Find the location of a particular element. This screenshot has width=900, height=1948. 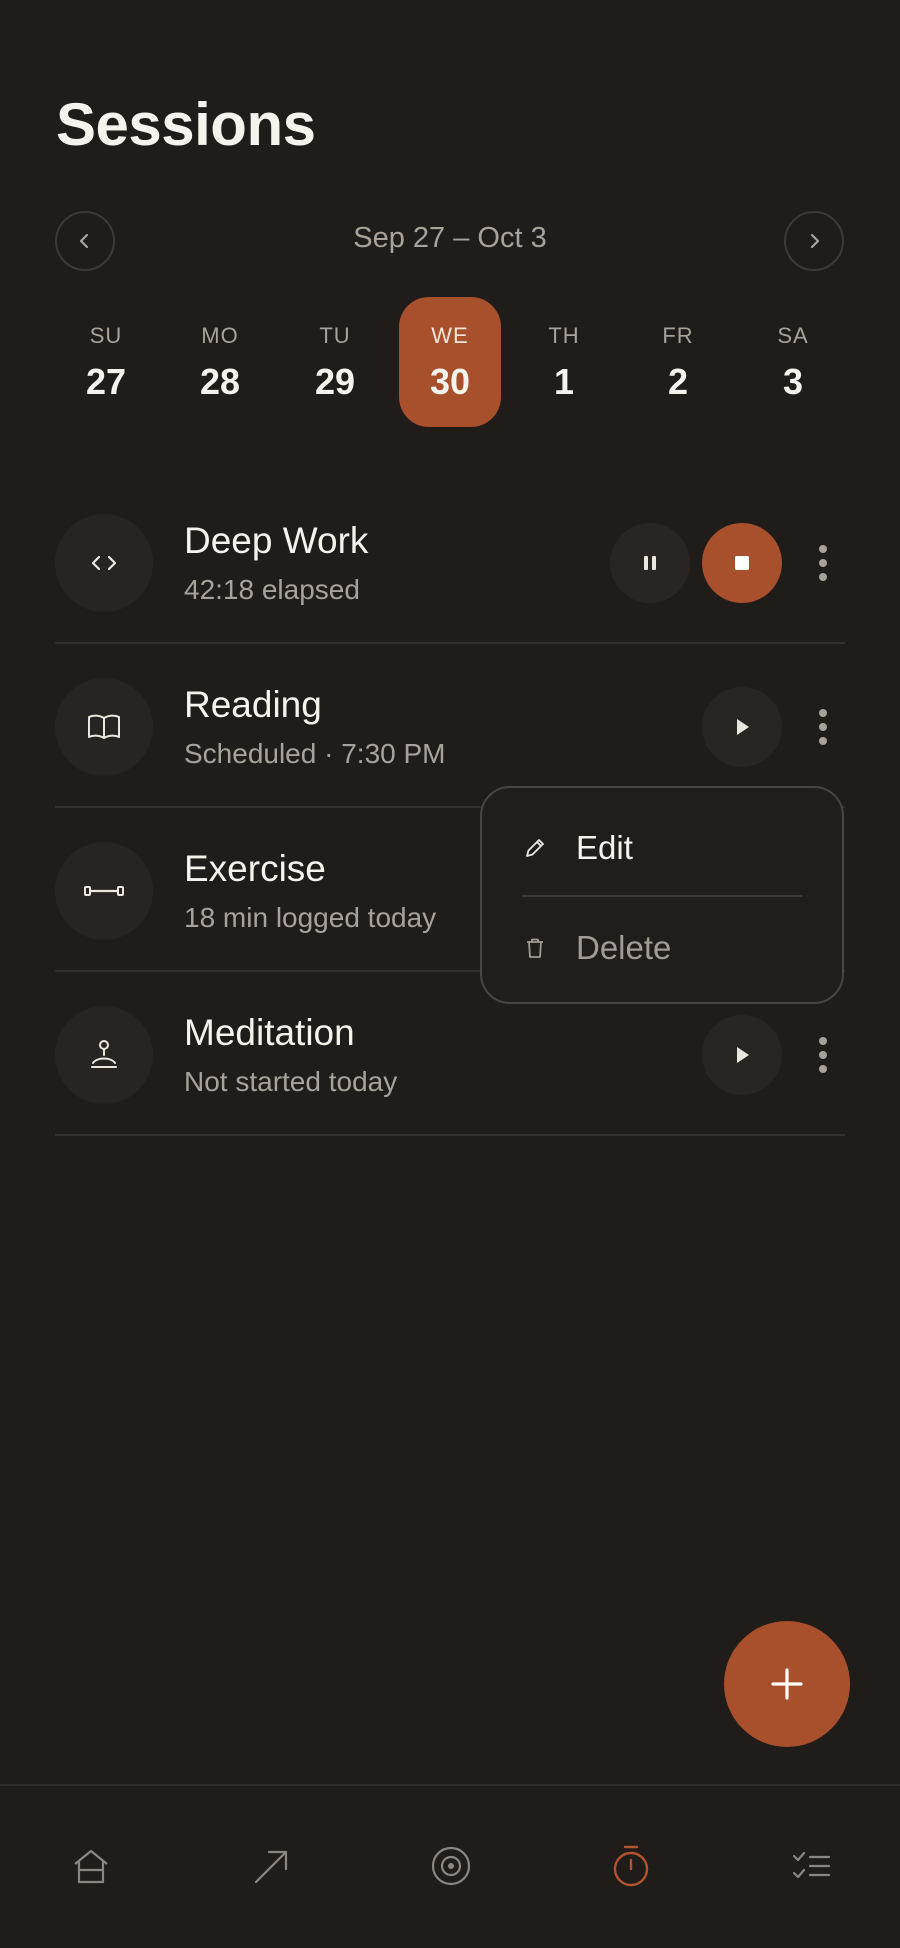

day-wednesday-selected: WE 30 is located at coordinates (450, 362).